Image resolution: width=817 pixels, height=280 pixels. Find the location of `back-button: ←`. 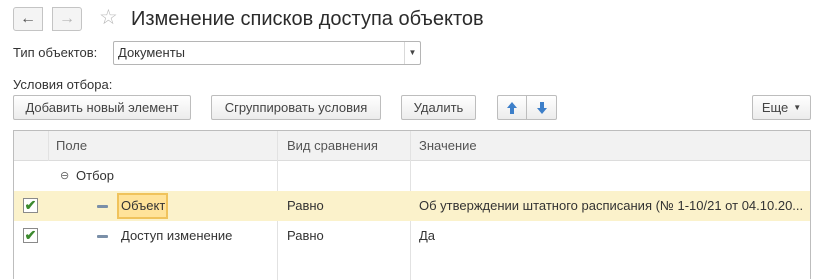

back-button: ← is located at coordinates (28, 19).